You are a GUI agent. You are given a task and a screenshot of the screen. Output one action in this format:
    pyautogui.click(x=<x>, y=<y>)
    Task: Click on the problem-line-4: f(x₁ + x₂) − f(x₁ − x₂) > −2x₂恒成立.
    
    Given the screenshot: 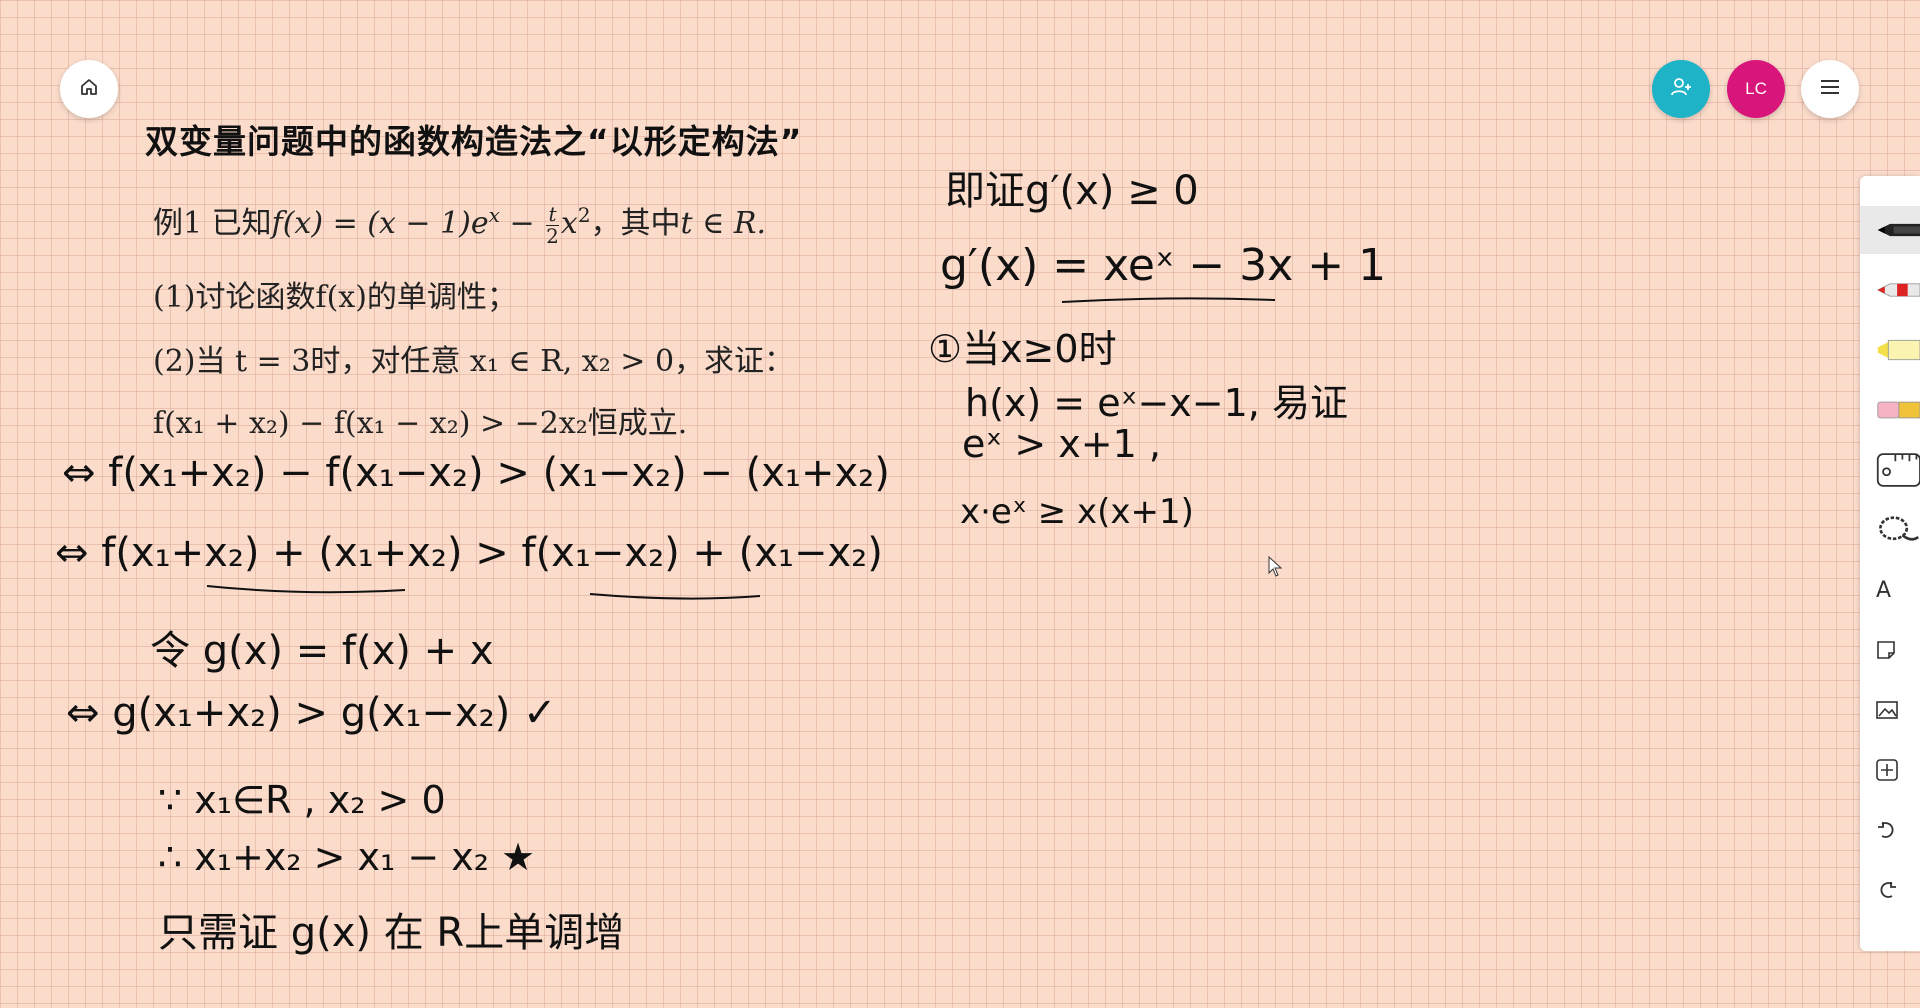 What is the action you would take?
    pyautogui.click(x=420, y=423)
    